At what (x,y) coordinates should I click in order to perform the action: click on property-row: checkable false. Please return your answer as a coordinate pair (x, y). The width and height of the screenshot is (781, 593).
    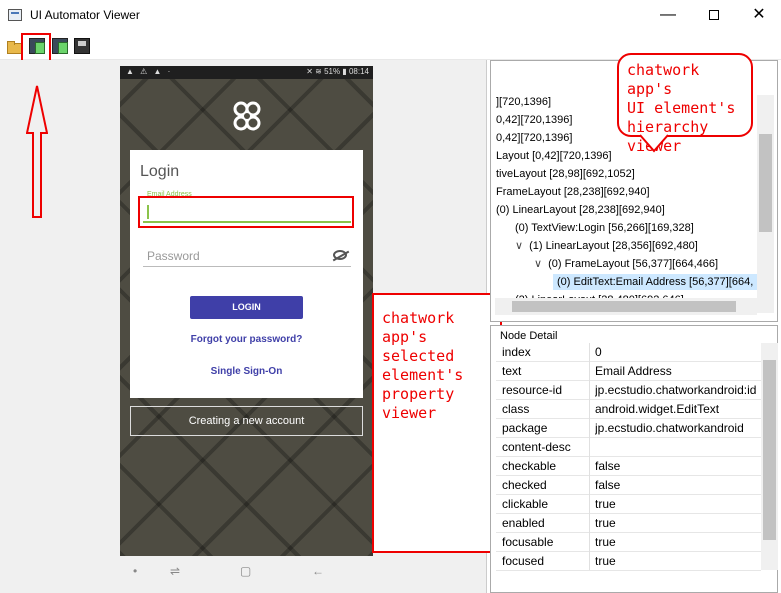
    Looking at the image, I should click on (628, 466).